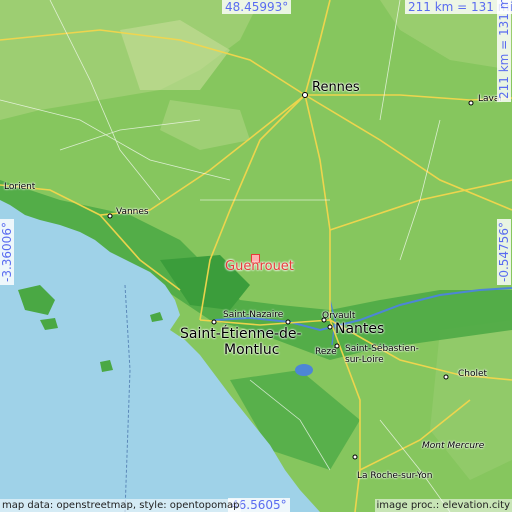  Describe the element at coordinates (326, 352) in the screenshot. I see `city-label-reze: Rezé` at that location.